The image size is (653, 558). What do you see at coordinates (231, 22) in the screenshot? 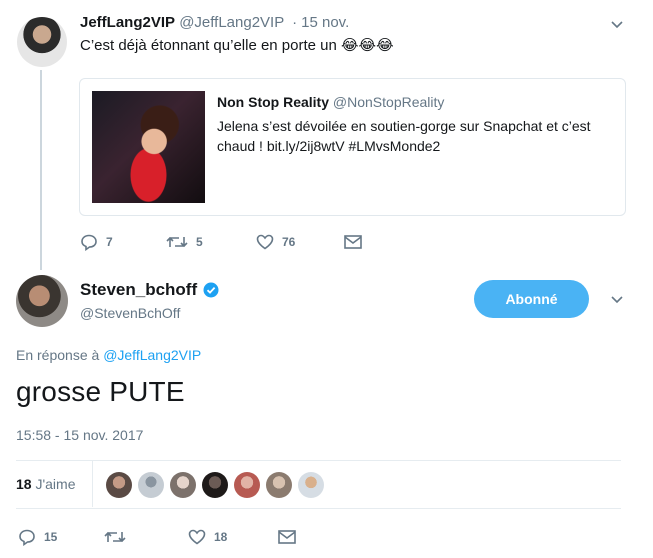
I see `tweet1-handle: @JeffLang2VIP` at bounding box center [231, 22].